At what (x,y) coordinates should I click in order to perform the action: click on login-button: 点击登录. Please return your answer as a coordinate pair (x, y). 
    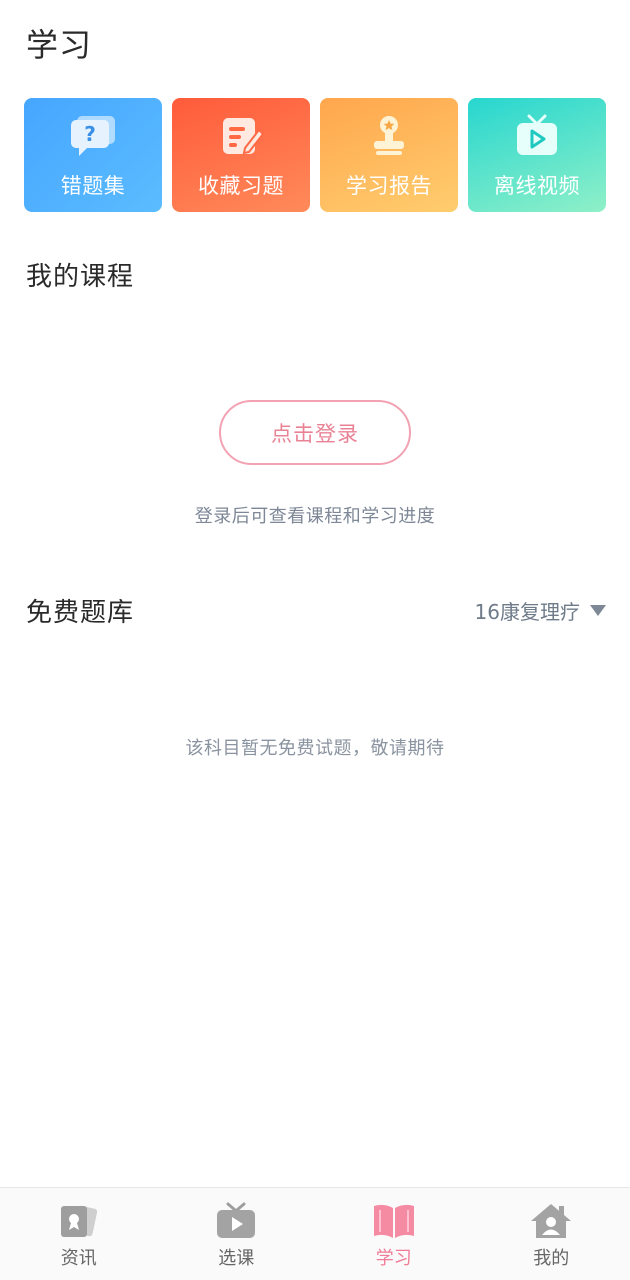
    Looking at the image, I should click on (315, 432).